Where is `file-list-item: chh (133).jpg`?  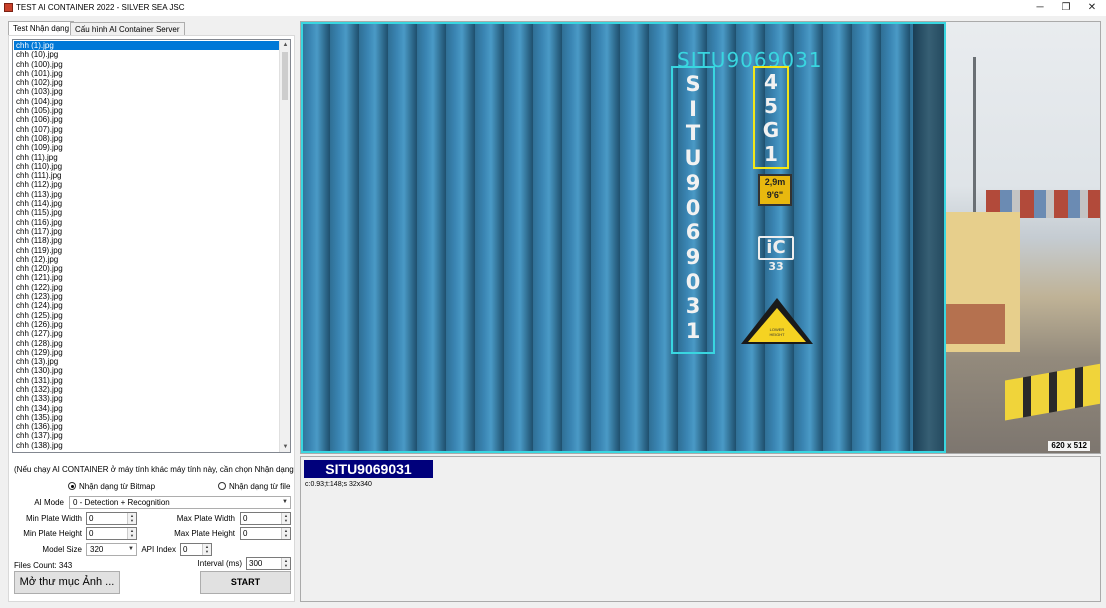 file-list-item: chh (133).jpg is located at coordinates (146, 398).